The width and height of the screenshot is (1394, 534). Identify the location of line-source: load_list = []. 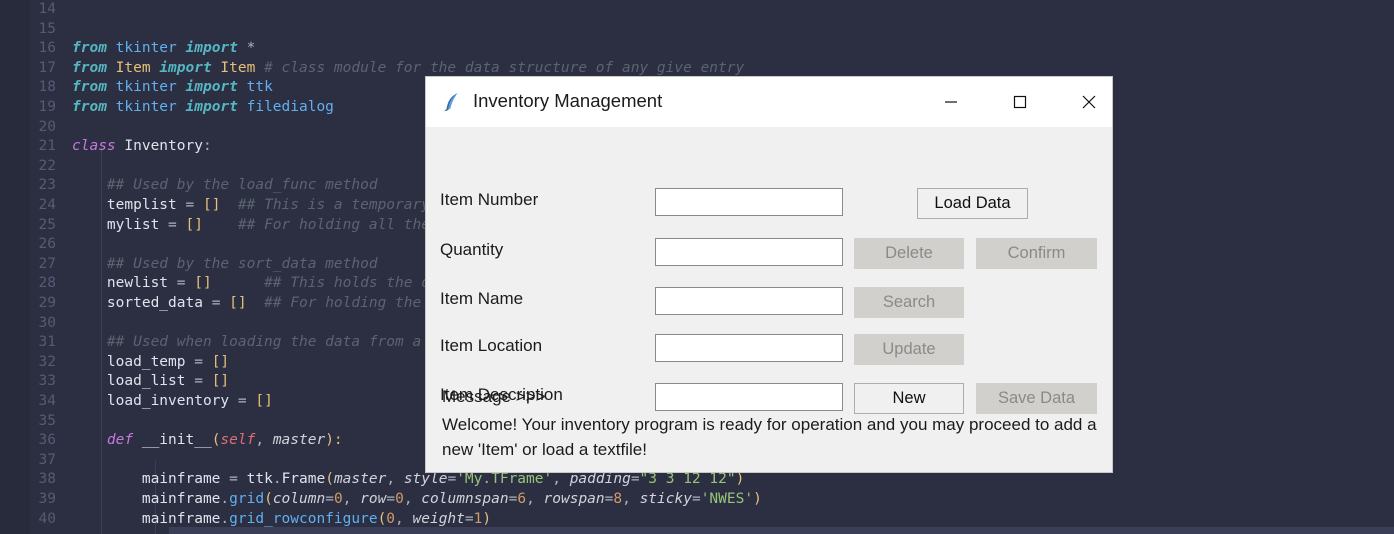
(168, 381).